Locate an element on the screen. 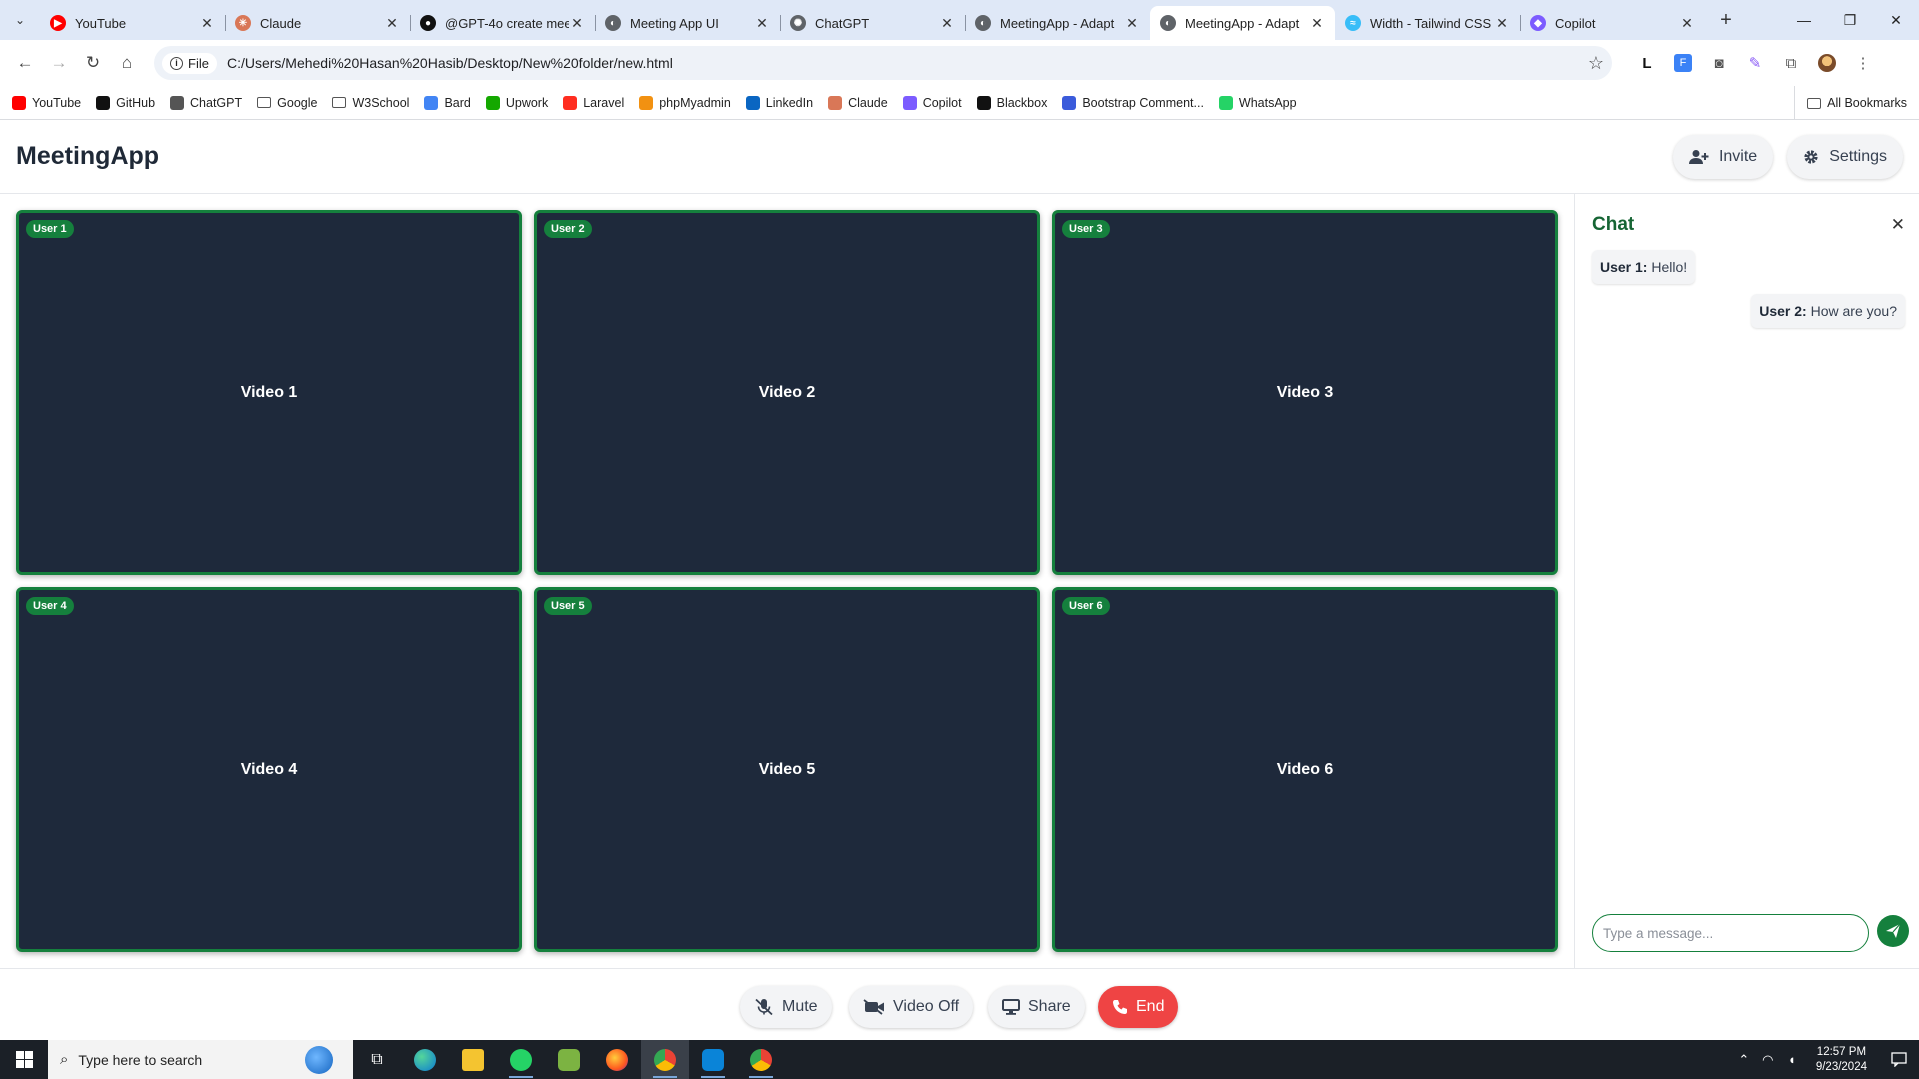  site-info-chip: i File is located at coordinates (189, 63).